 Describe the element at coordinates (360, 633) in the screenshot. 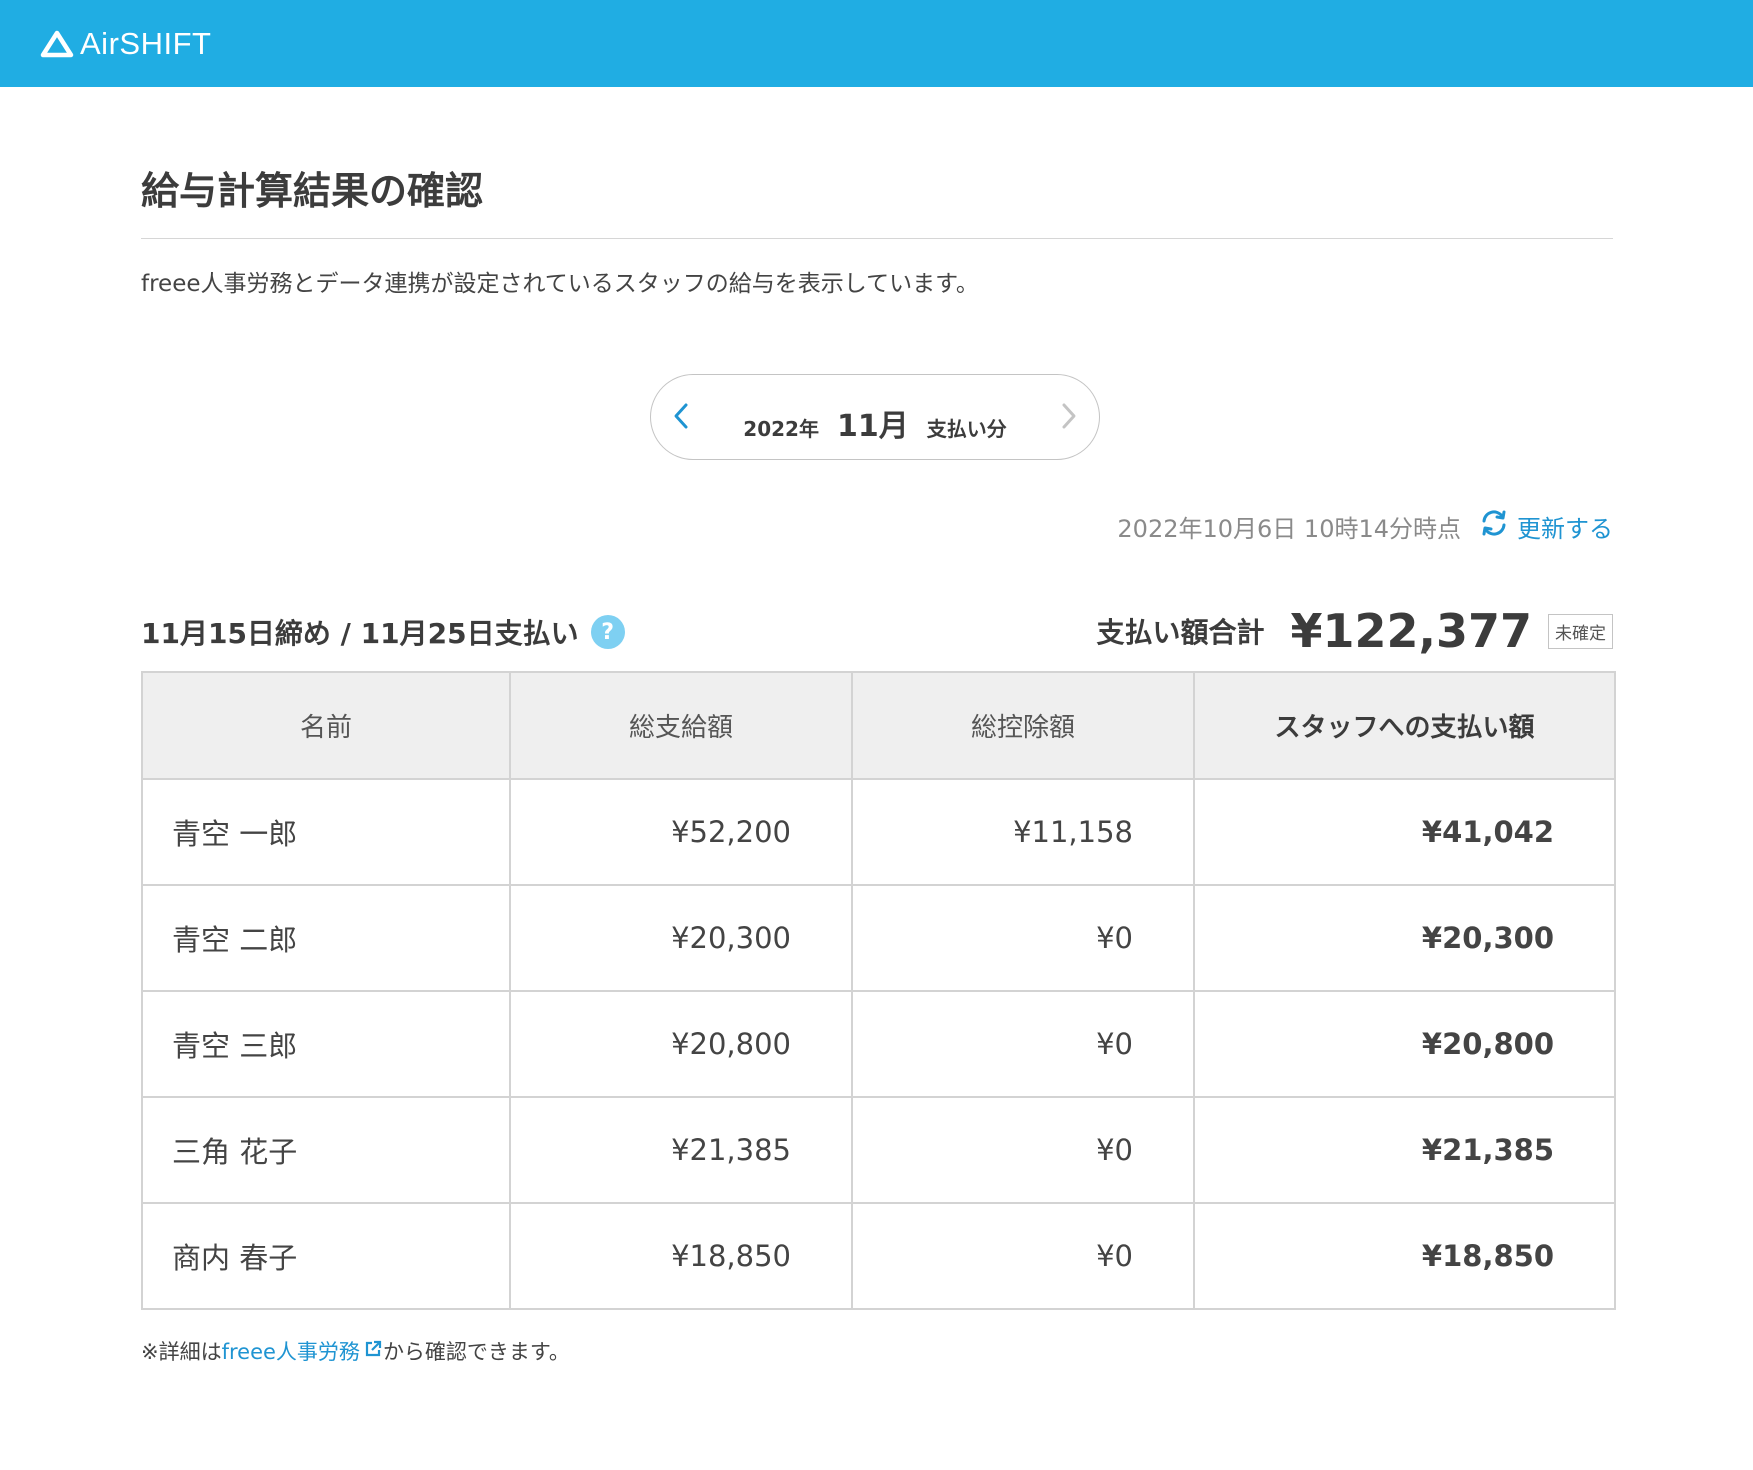

I see `pay-period-label: 11月15日締め / 11月25日支払い` at that location.